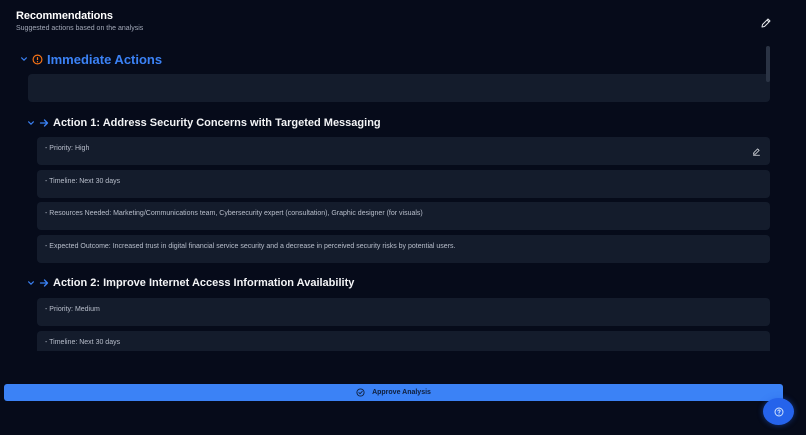  I want to click on edit-button, so click(766, 22).